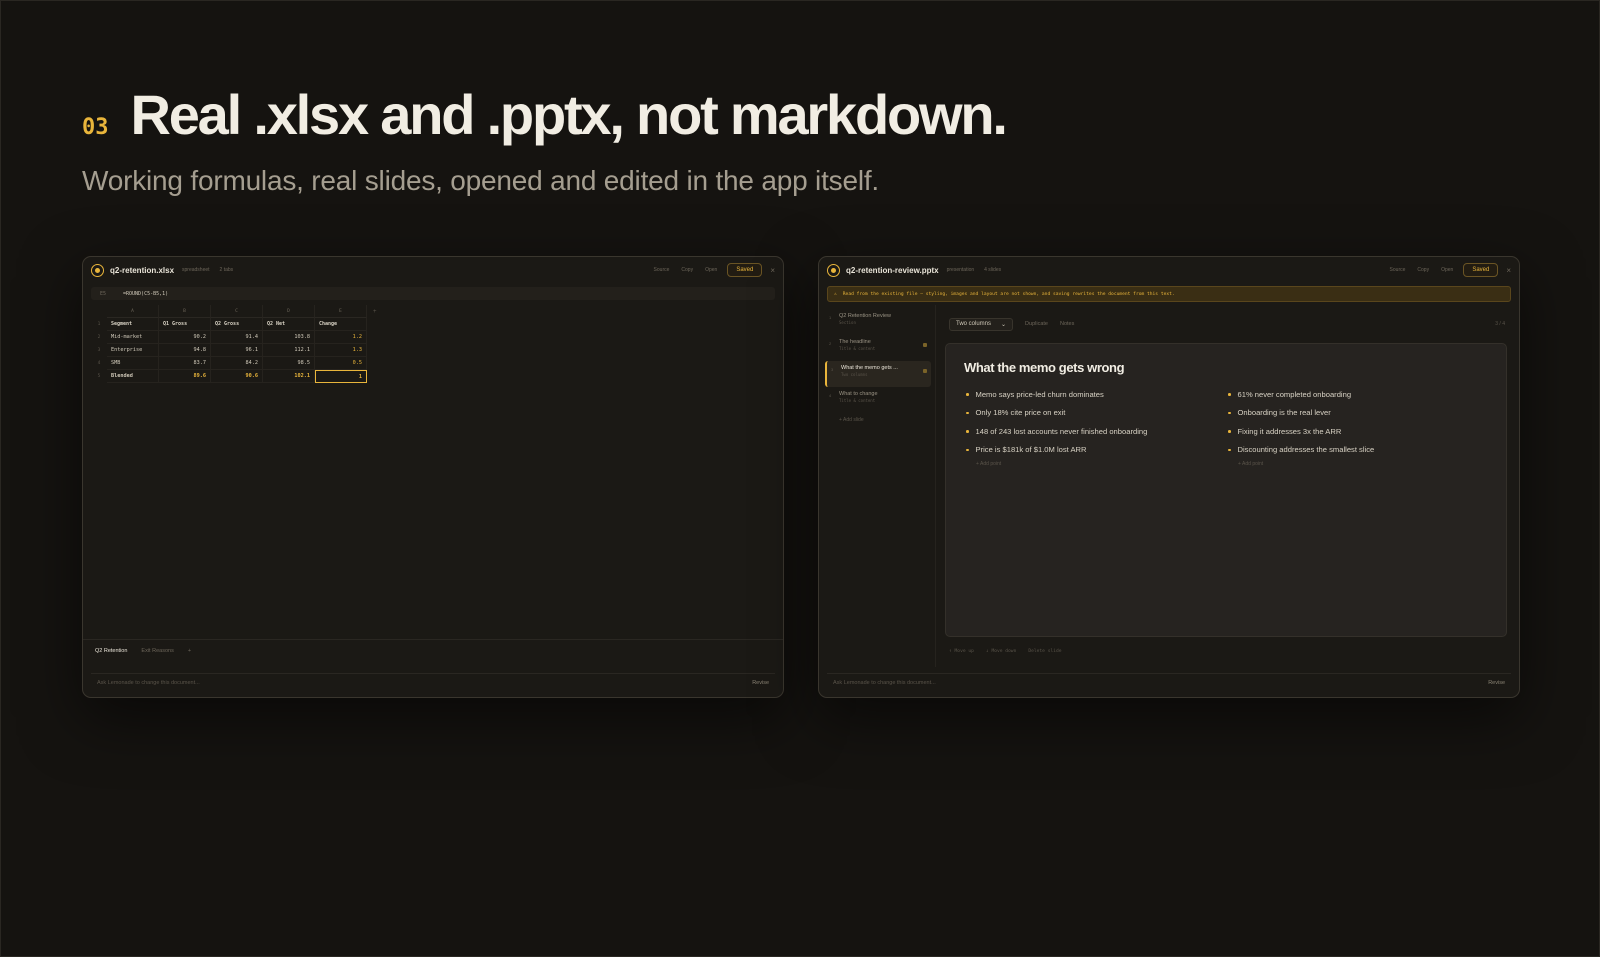 The height and width of the screenshot is (957, 1600). I want to click on add-slide-button: + Add slide, so click(878, 418).